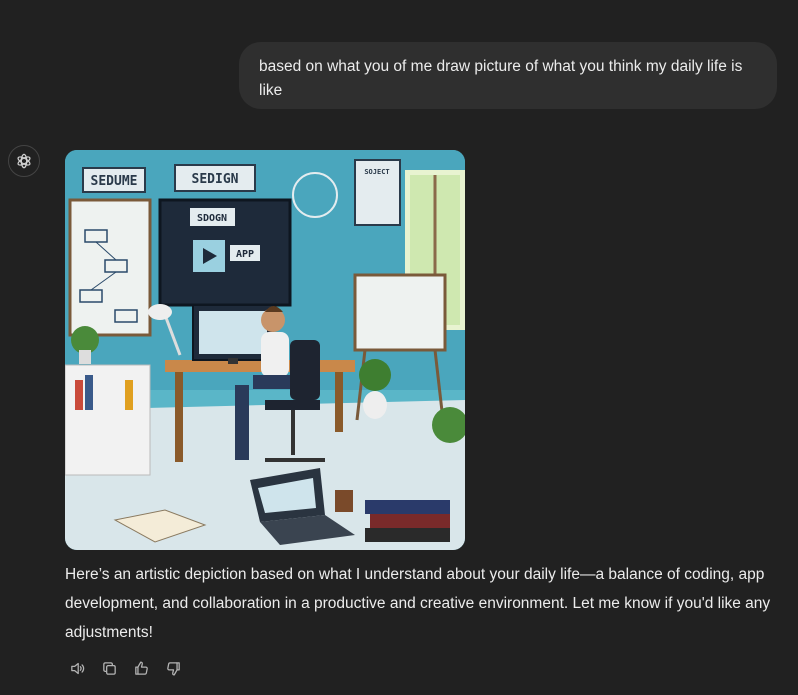 This screenshot has width=798, height=695. What do you see at coordinates (376, 172) in the screenshot?
I see `poster-label-text: SOJECT` at bounding box center [376, 172].